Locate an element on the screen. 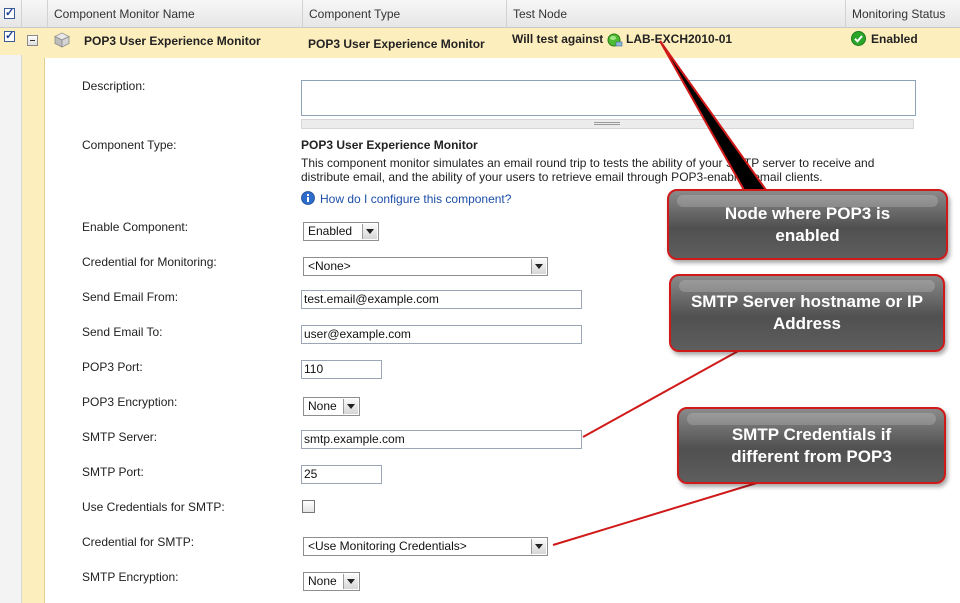  callout-node: Node where POP3 is enabled is located at coordinates (807, 224).